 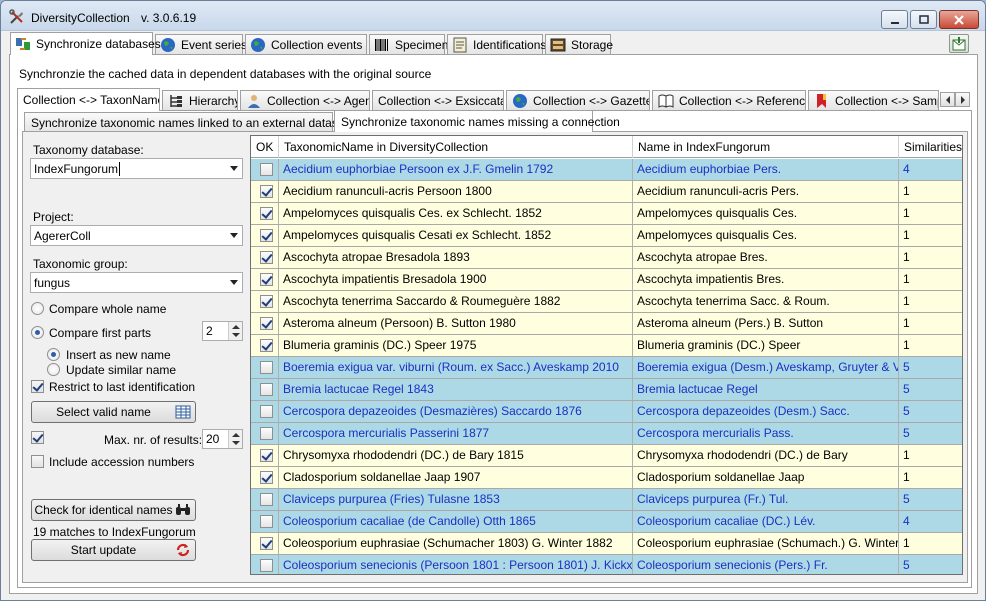 What do you see at coordinates (766, 279) in the screenshot?
I see `if-name-cell: Ascochyta impatientis Bres.` at bounding box center [766, 279].